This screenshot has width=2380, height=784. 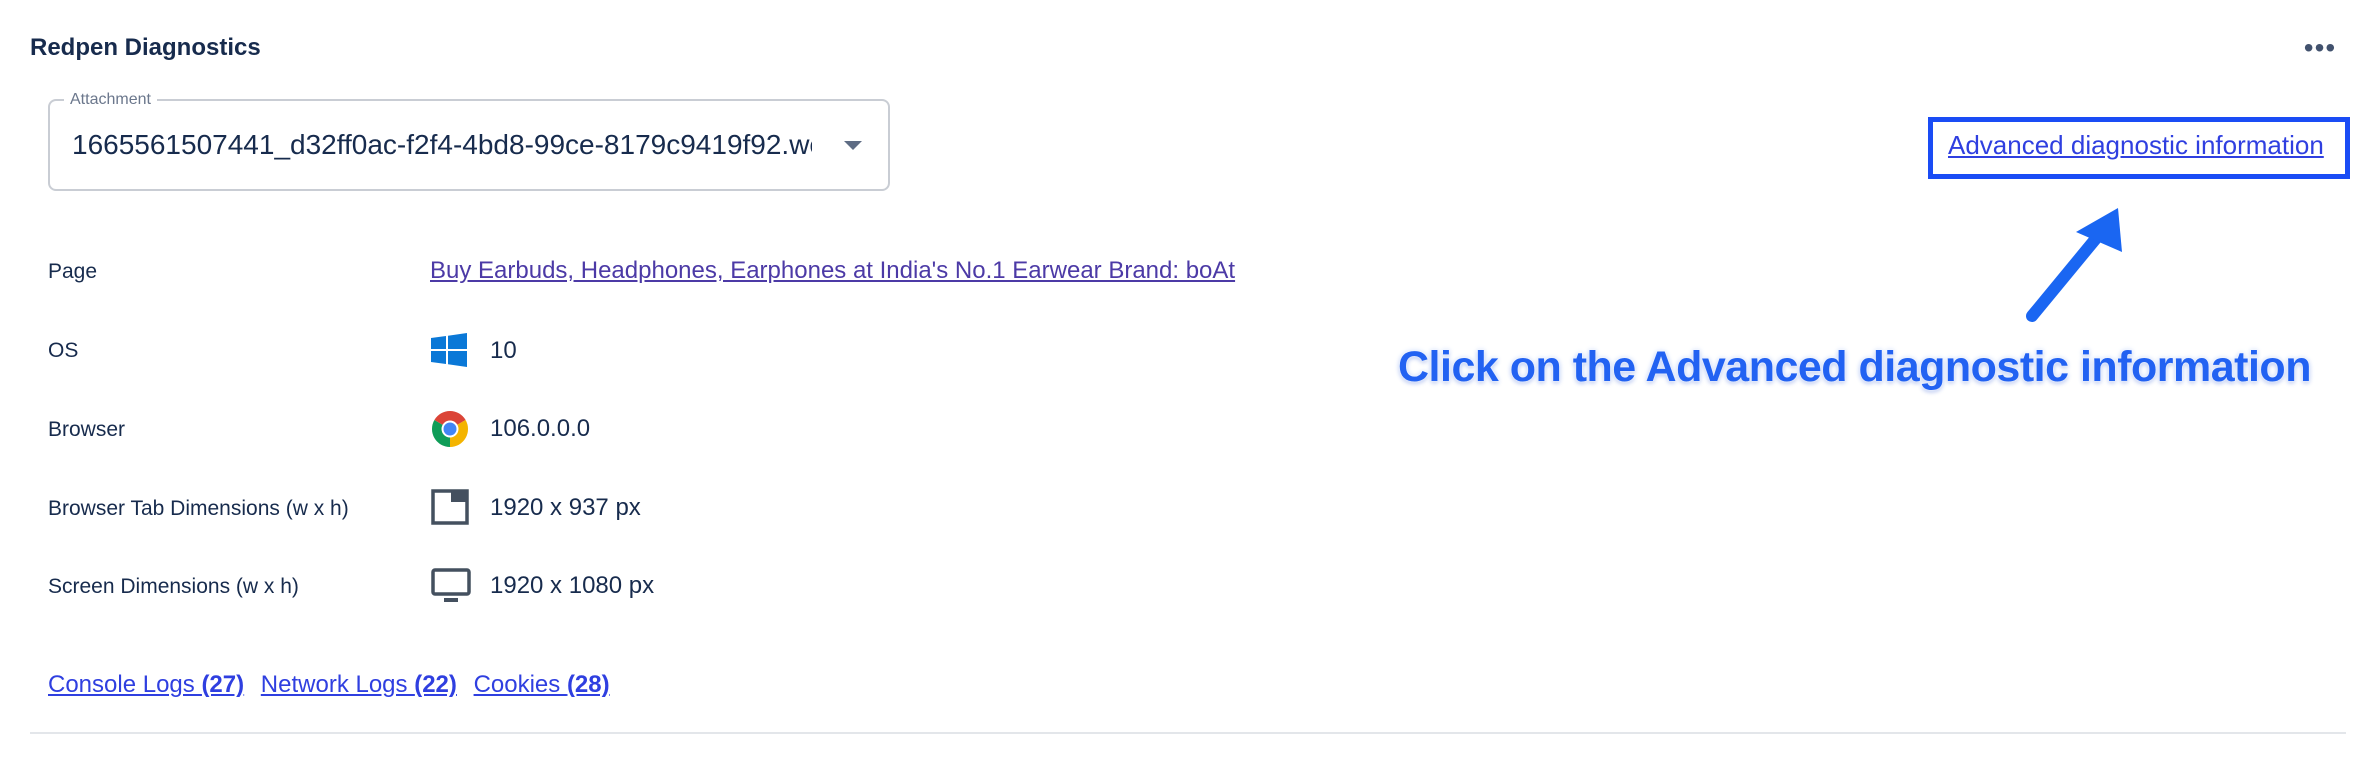 I want to click on monitor-icon, so click(x=451, y=585).